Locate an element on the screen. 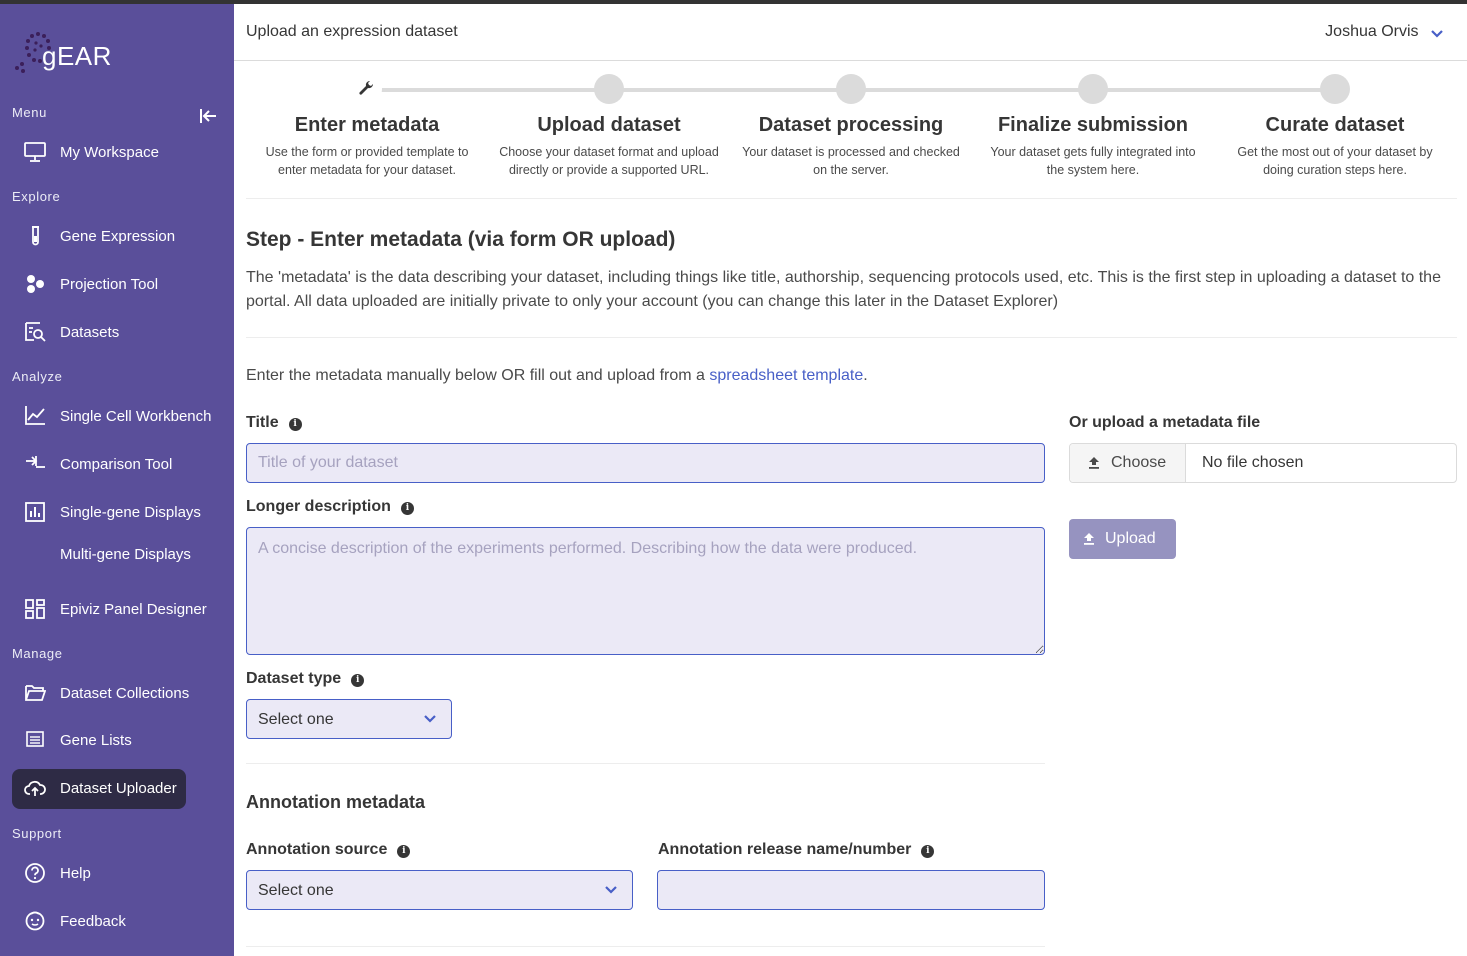  sidebar-item-single-cell-workbench: Single Cell Workbench is located at coordinates (117, 417).